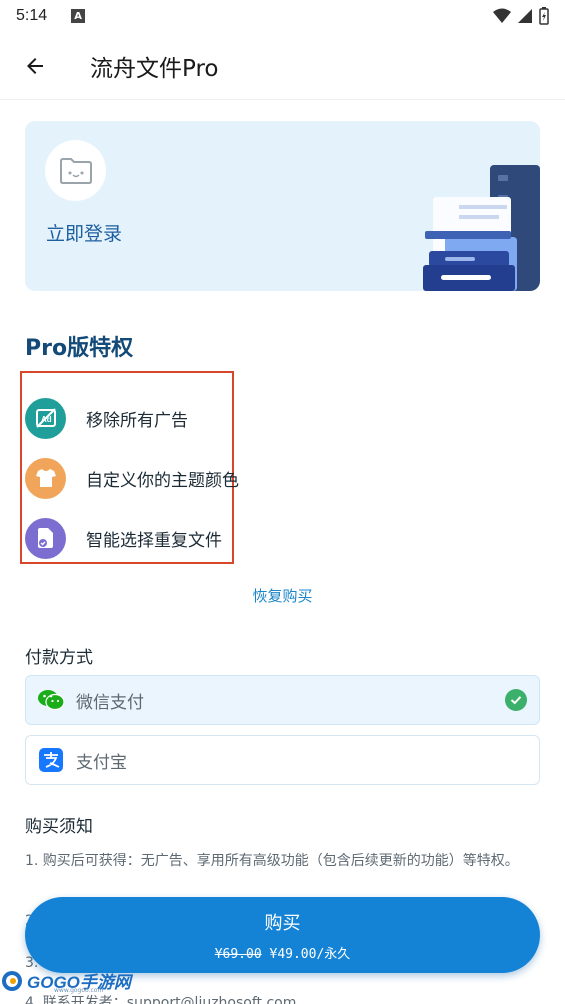  What do you see at coordinates (51, 700) in the screenshot?
I see `wechat-pay-icon` at bounding box center [51, 700].